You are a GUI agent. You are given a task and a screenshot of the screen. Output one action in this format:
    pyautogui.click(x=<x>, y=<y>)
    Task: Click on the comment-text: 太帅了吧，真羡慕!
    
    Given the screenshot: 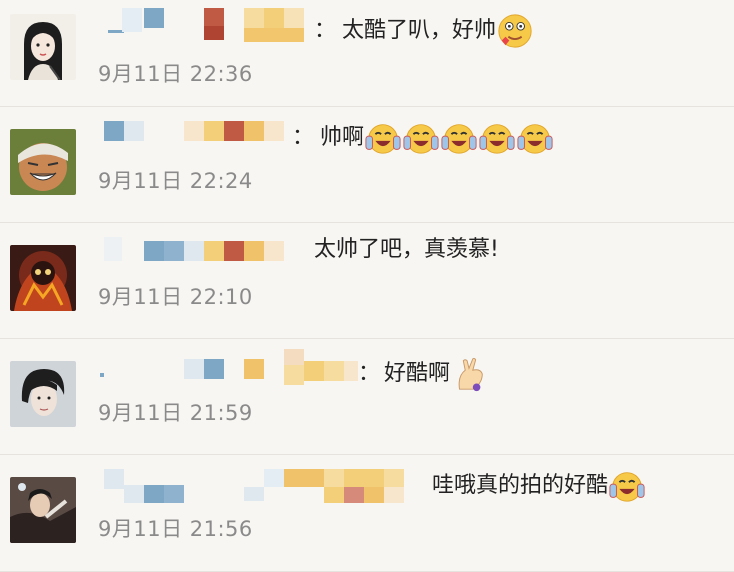 What is the action you would take?
    pyautogui.click(x=406, y=249)
    